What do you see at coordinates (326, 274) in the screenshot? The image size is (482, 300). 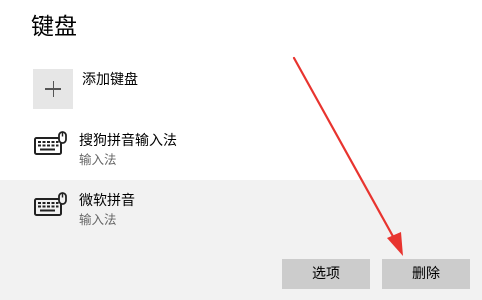 I see `options-button: 选项` at bounding box center [326, 274].